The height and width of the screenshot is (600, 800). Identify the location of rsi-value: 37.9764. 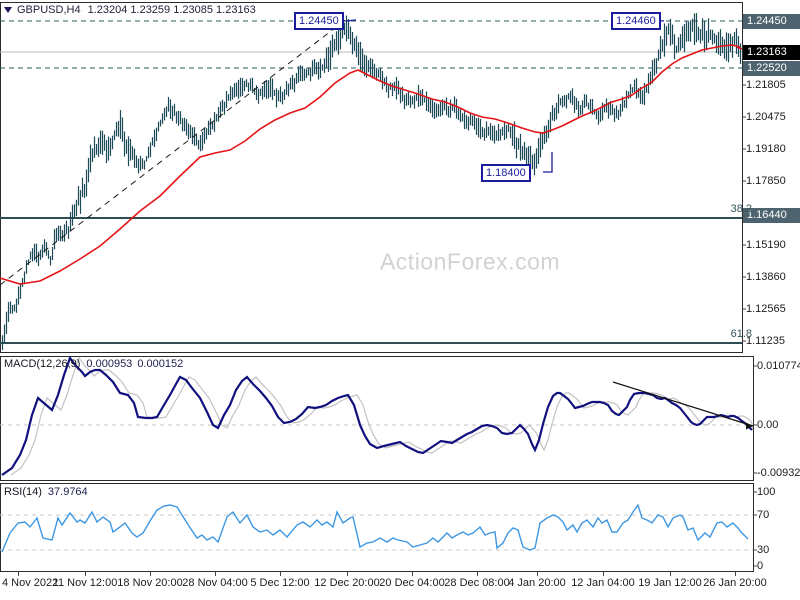
(67, 492).